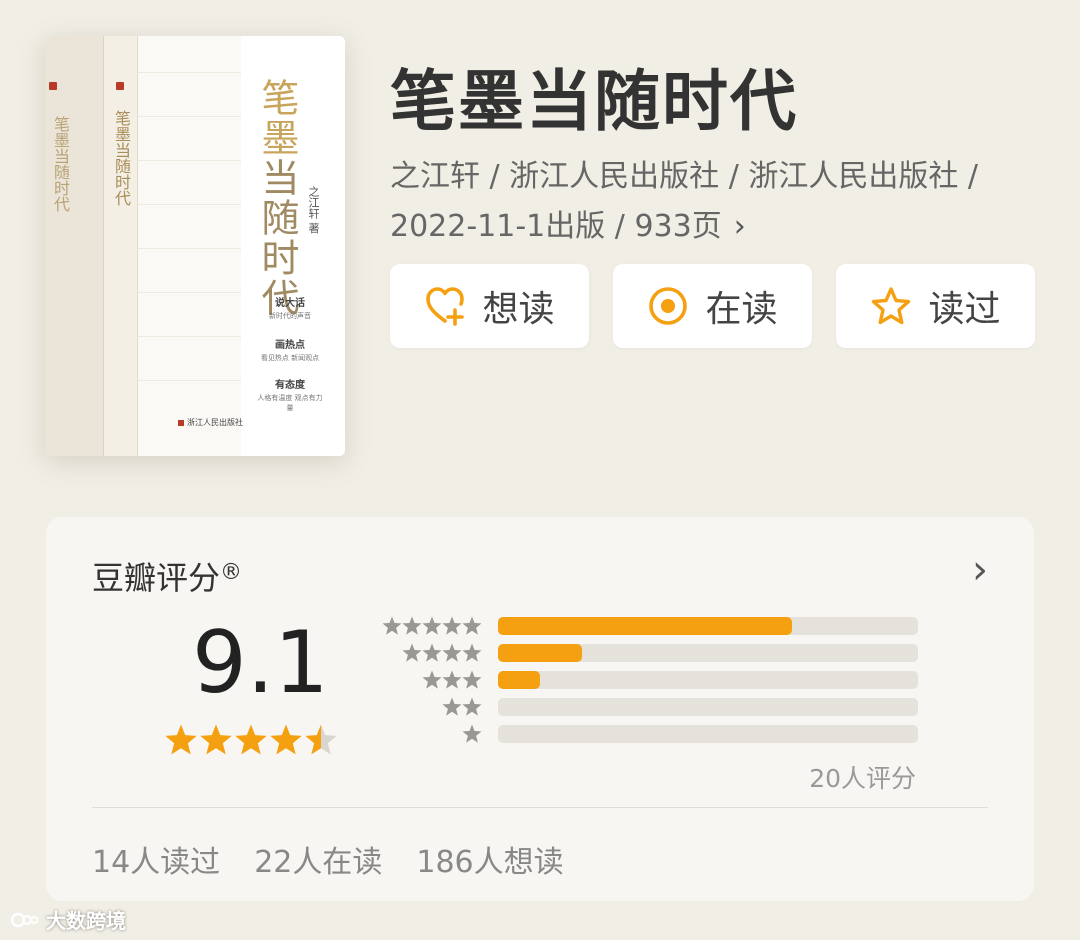 Image resolution: width=1080 pixels, height=940 pixels. I want to click on read-count: 14人读过, so click(156, 859).